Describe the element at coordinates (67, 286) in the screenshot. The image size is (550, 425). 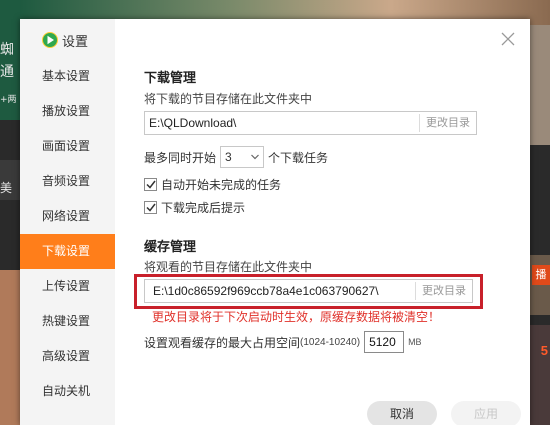
I see `sidebar-item-upload: 上传设置` at that location.